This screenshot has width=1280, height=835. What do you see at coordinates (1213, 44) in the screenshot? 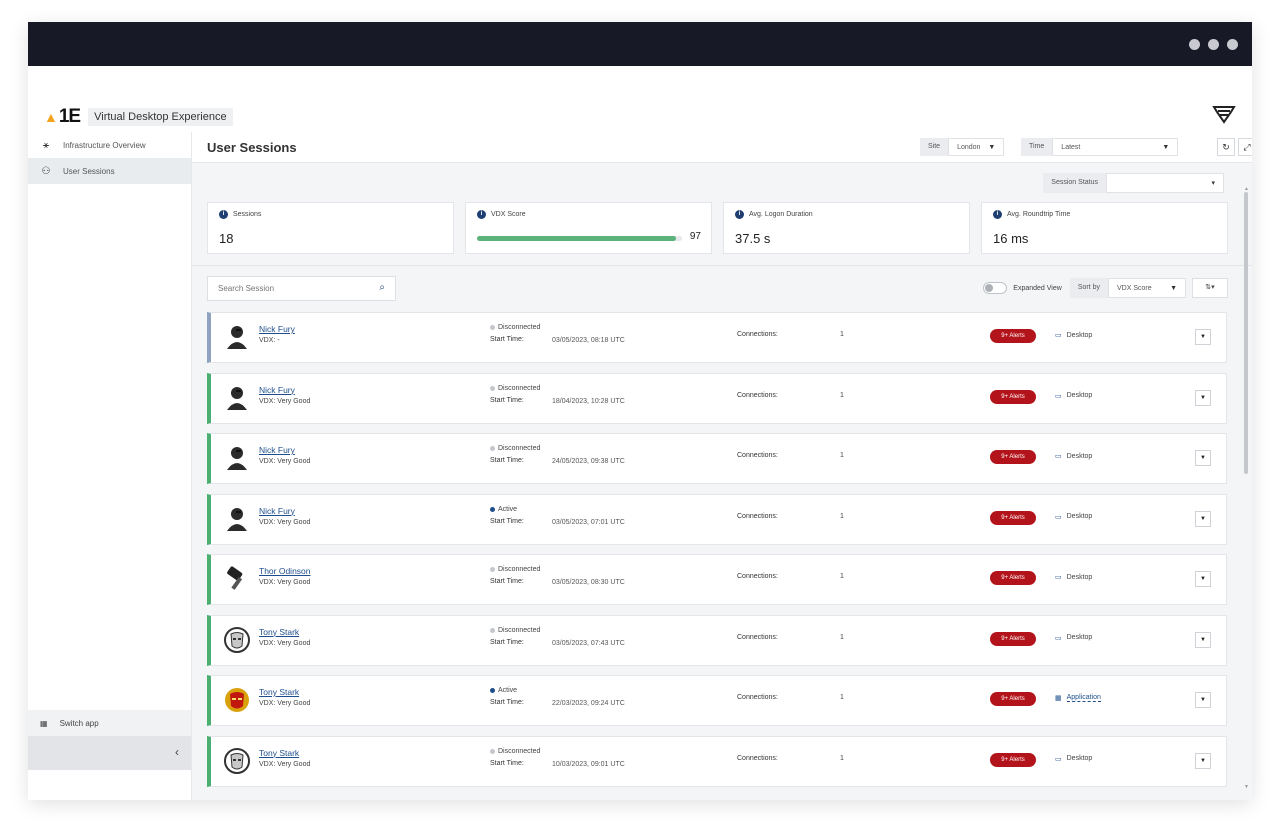
I see `window-menu-dots` at bounding box center [1213, 44].